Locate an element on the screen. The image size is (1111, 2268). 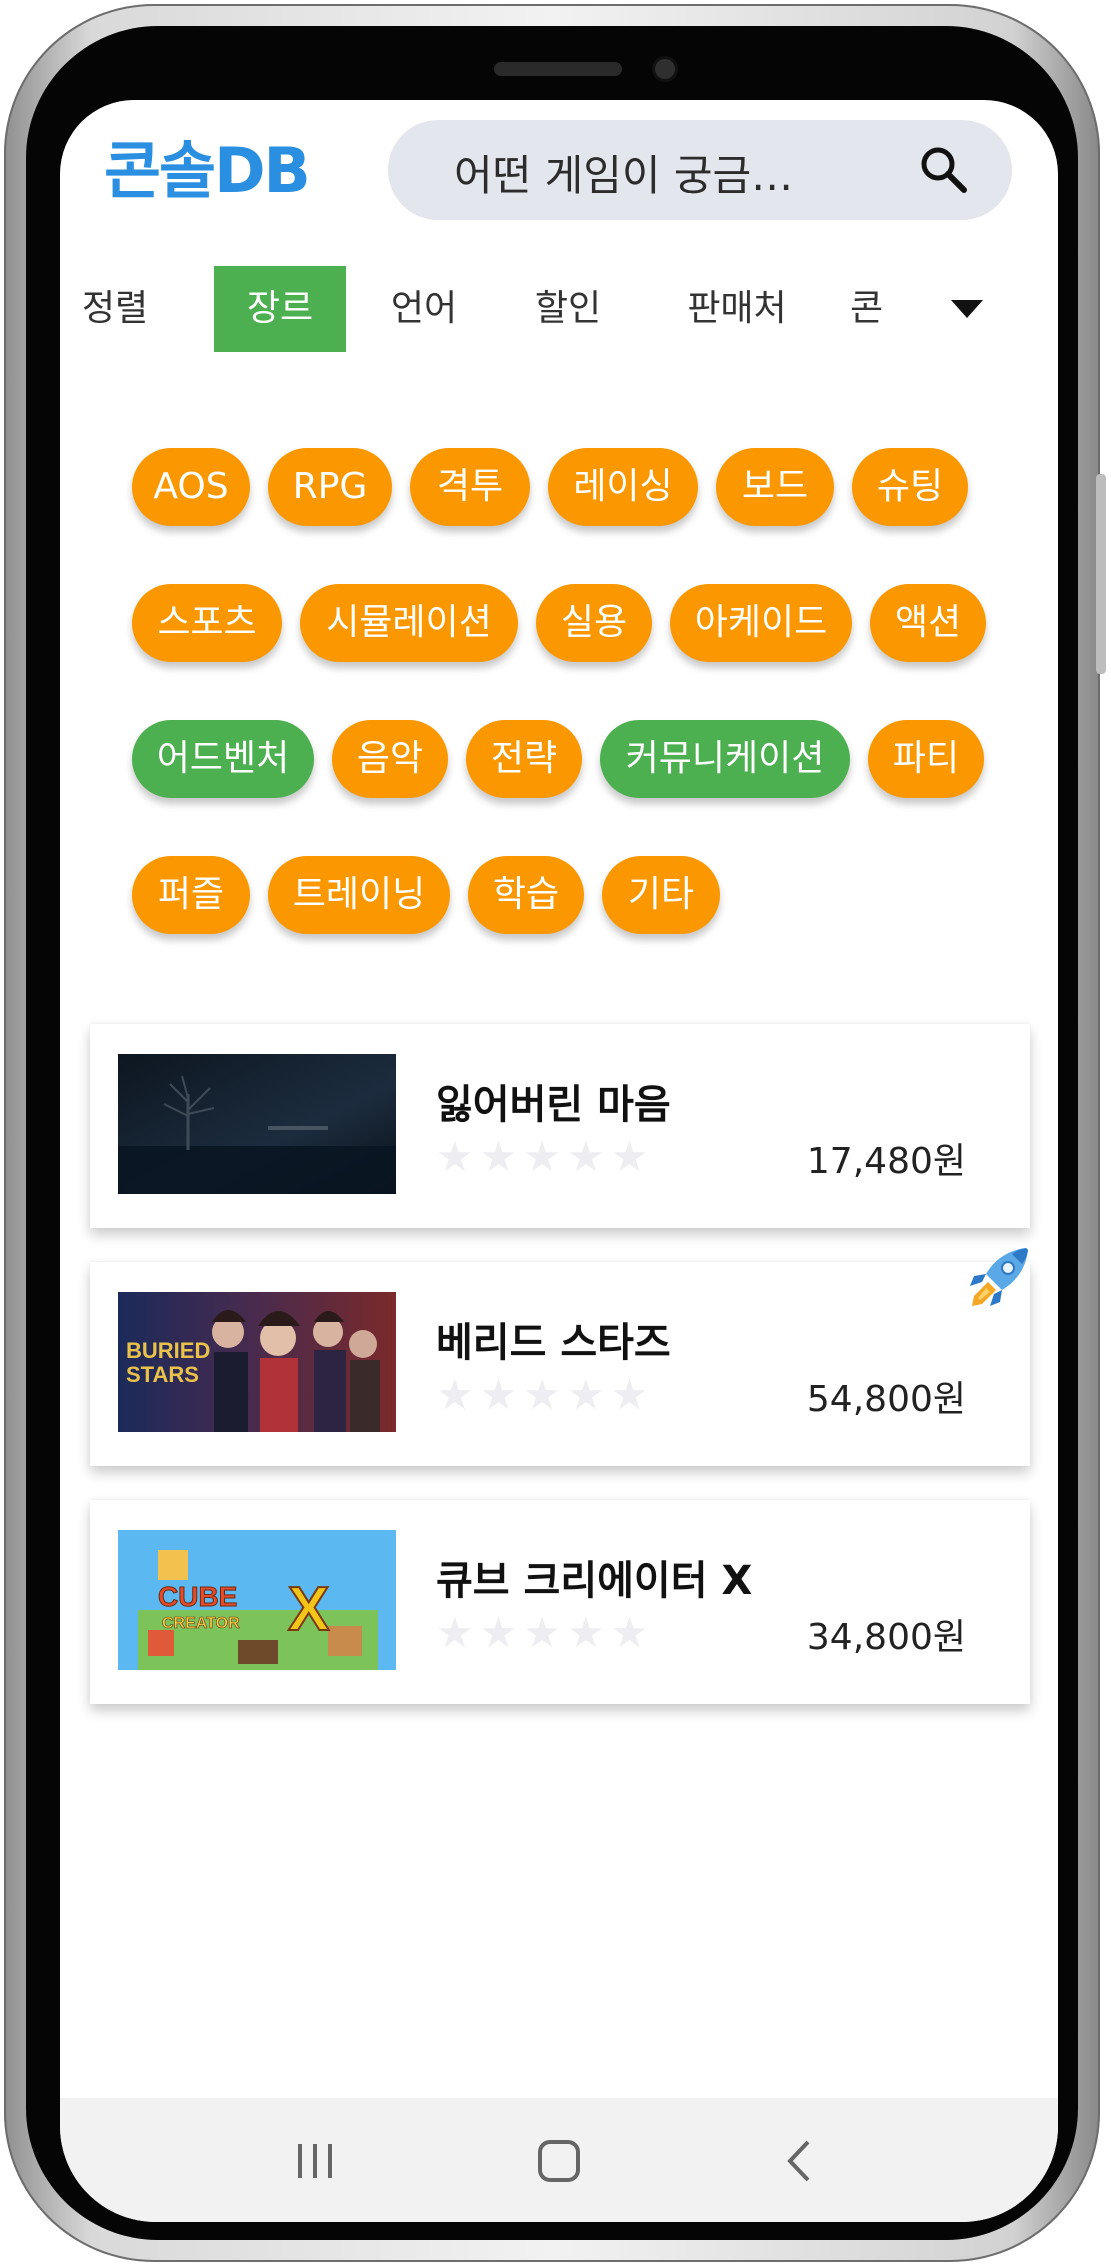
thumbnail-logo-text: CREATOR is located at coordinates (201, 1623).